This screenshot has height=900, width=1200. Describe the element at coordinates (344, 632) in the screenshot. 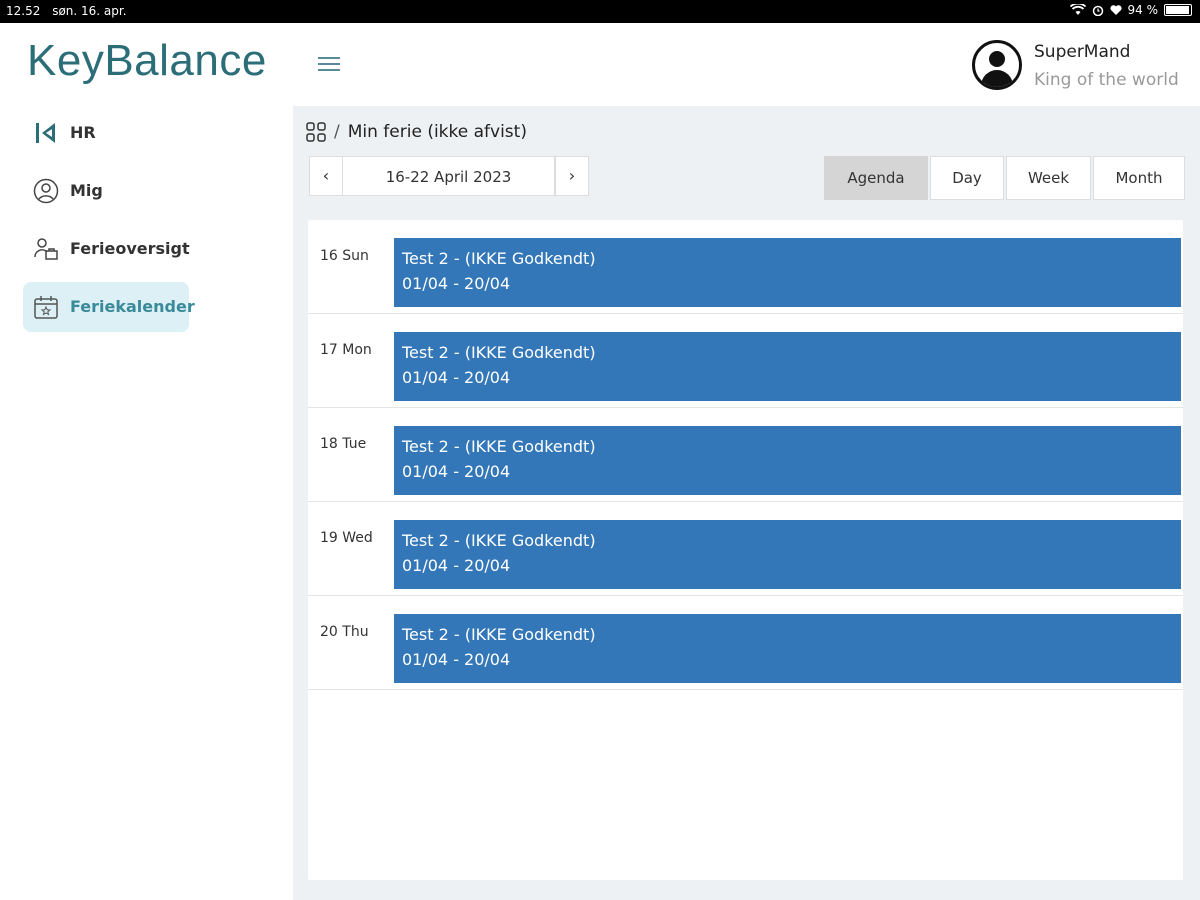

I see `agenda-date: 20 Thu` at that location.